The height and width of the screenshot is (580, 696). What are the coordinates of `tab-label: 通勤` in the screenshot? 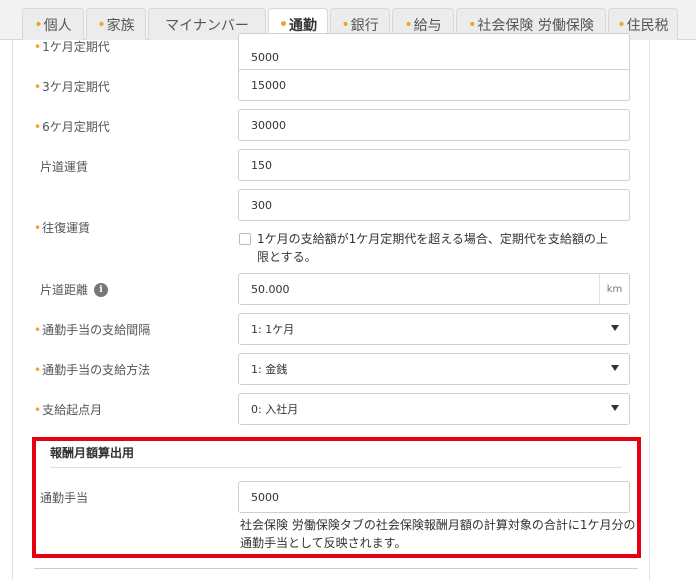 It's located at (302, 26).